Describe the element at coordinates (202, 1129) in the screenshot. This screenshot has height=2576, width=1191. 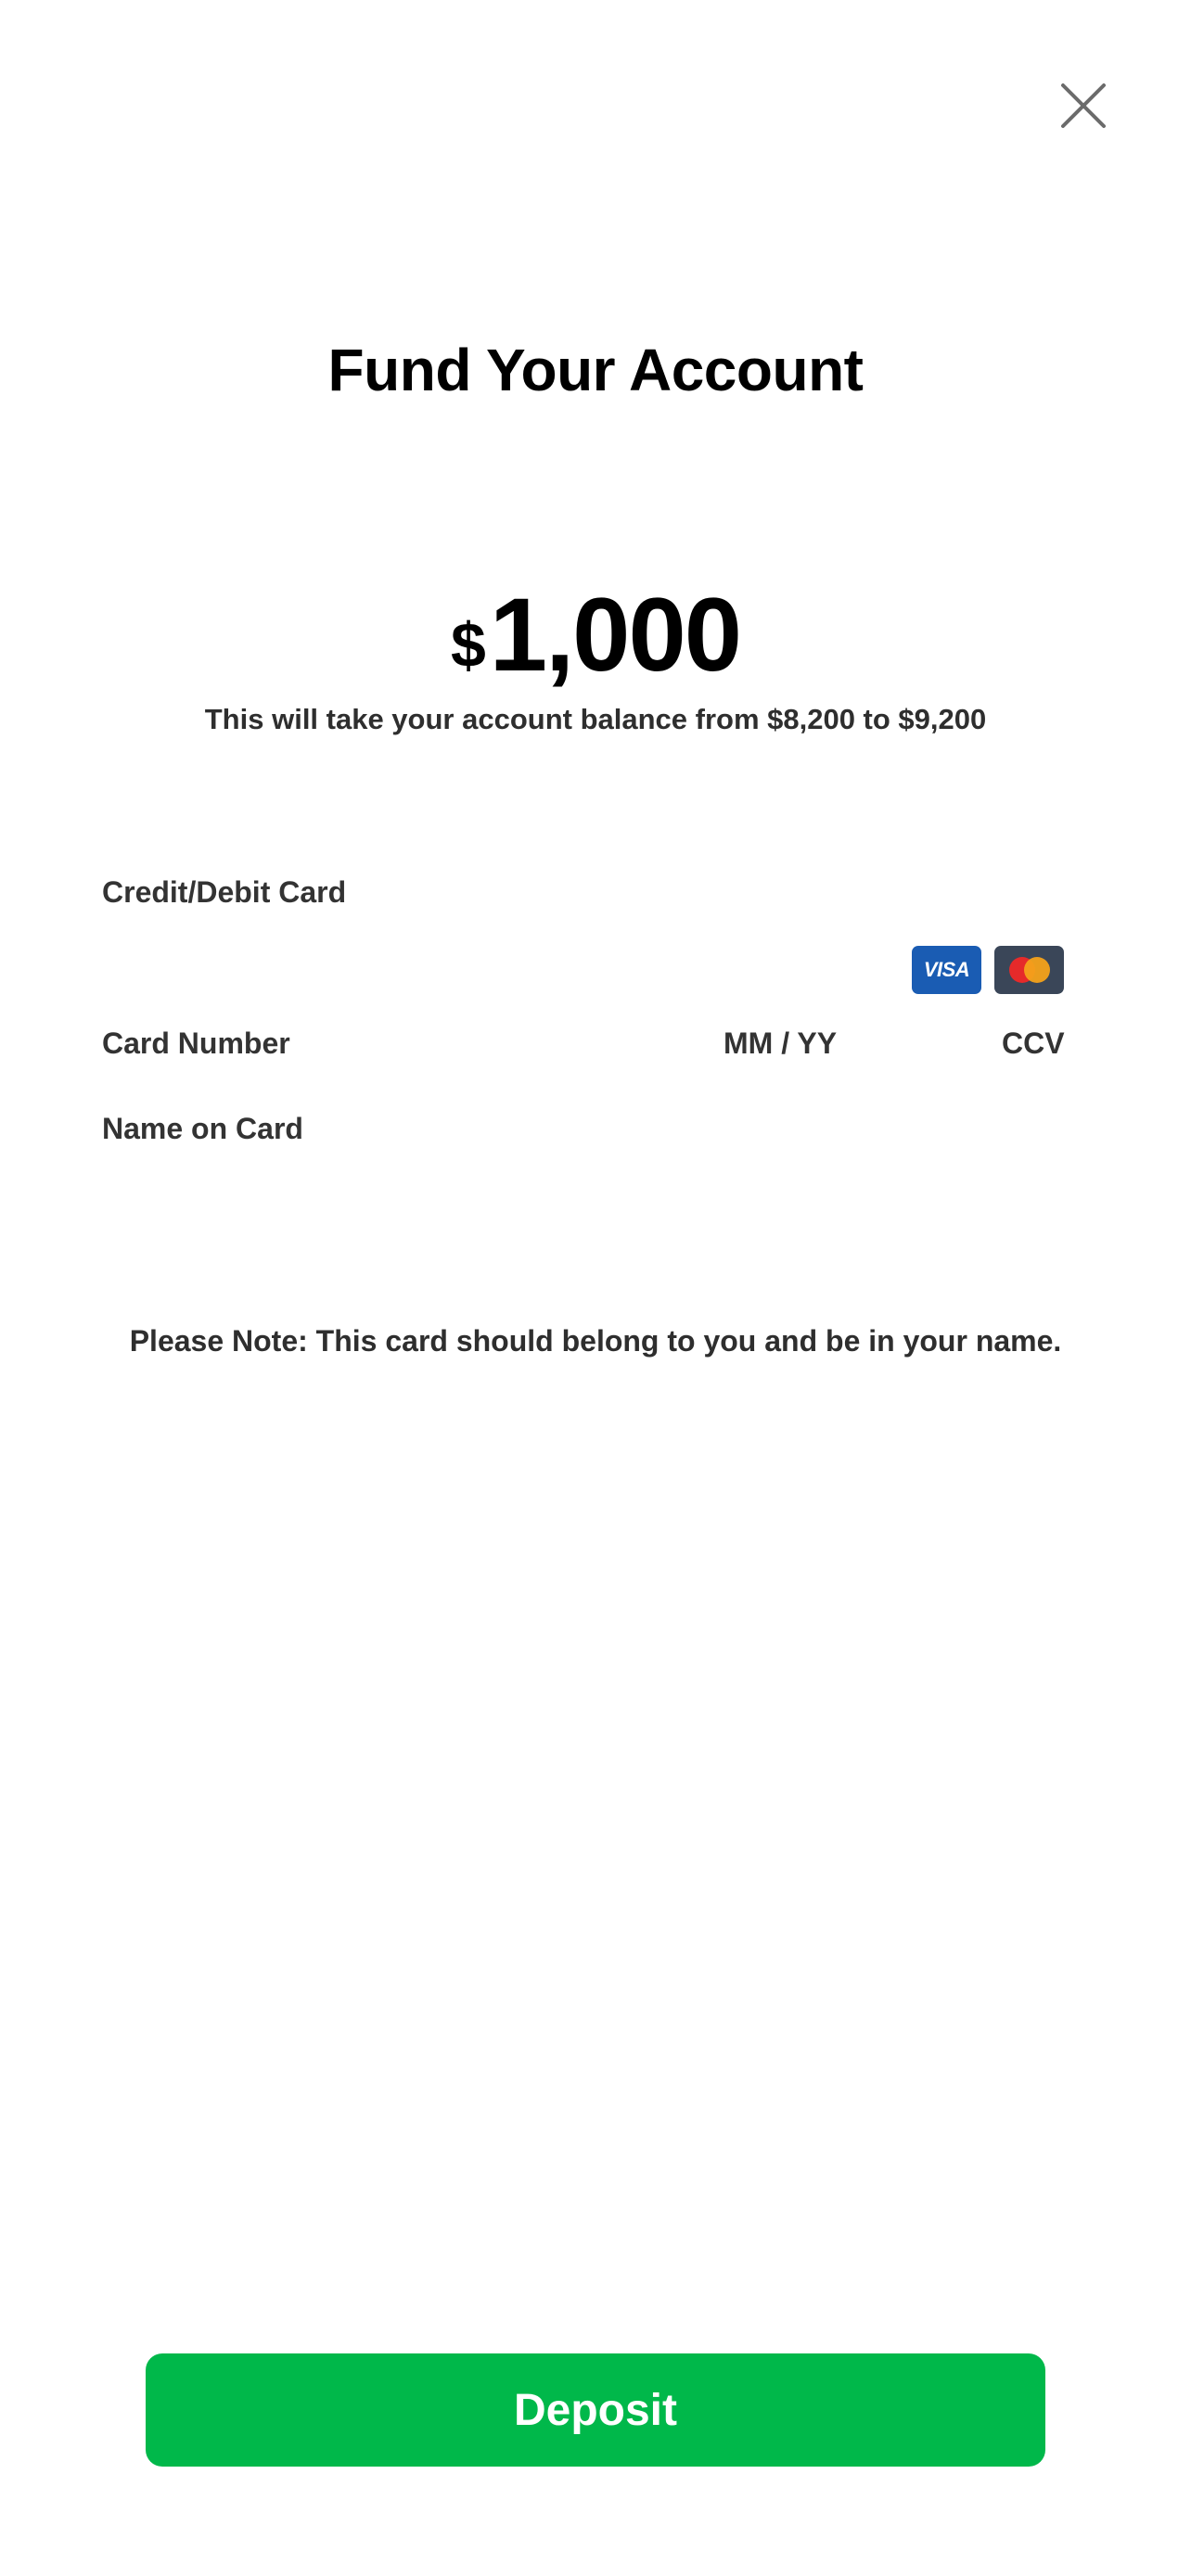
I see `name-on-card-field: Name on Card` at that location.